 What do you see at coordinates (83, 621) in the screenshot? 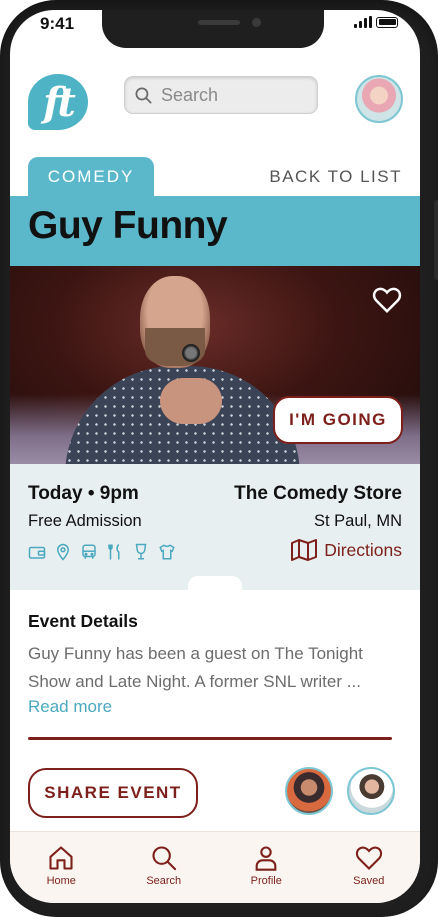
I see `event-details-heading: Event Details` at bounding box center [83, 621].